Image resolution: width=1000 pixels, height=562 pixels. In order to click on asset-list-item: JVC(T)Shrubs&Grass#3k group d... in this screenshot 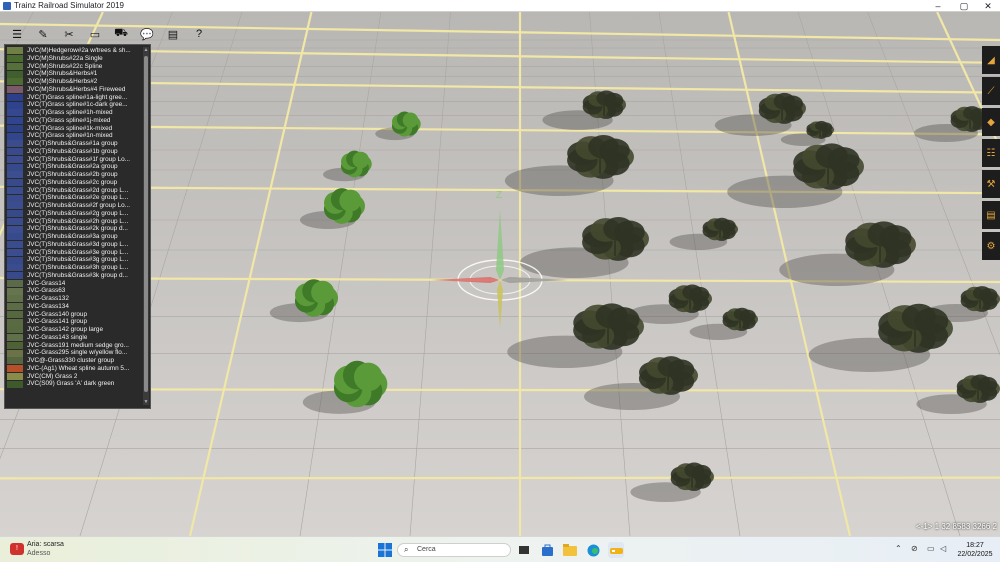, I will do `click(74, 276)`.